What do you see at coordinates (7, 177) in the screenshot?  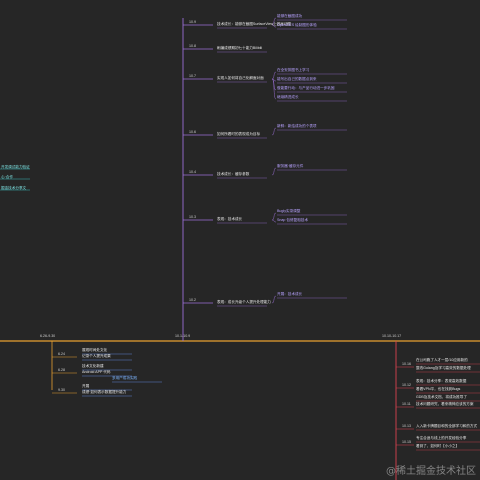 I see `left-edge-item: 心·合作` at bounding box center [7, 177].